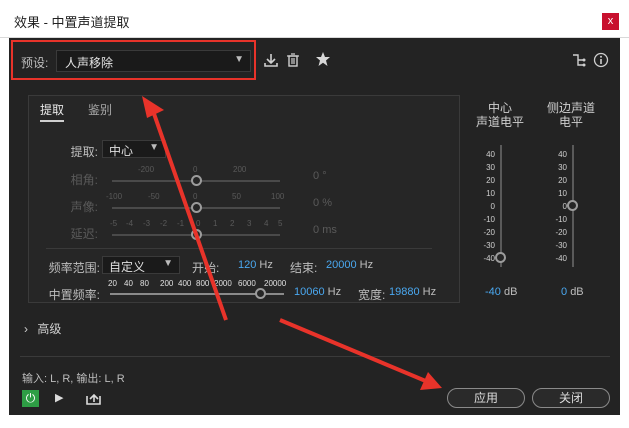 Image resolution: width=629 pixels, height=428 pixels. Describe the element at coordinates (493, 292) in the screenshot. I see `center-meter-value: -40` at that location.